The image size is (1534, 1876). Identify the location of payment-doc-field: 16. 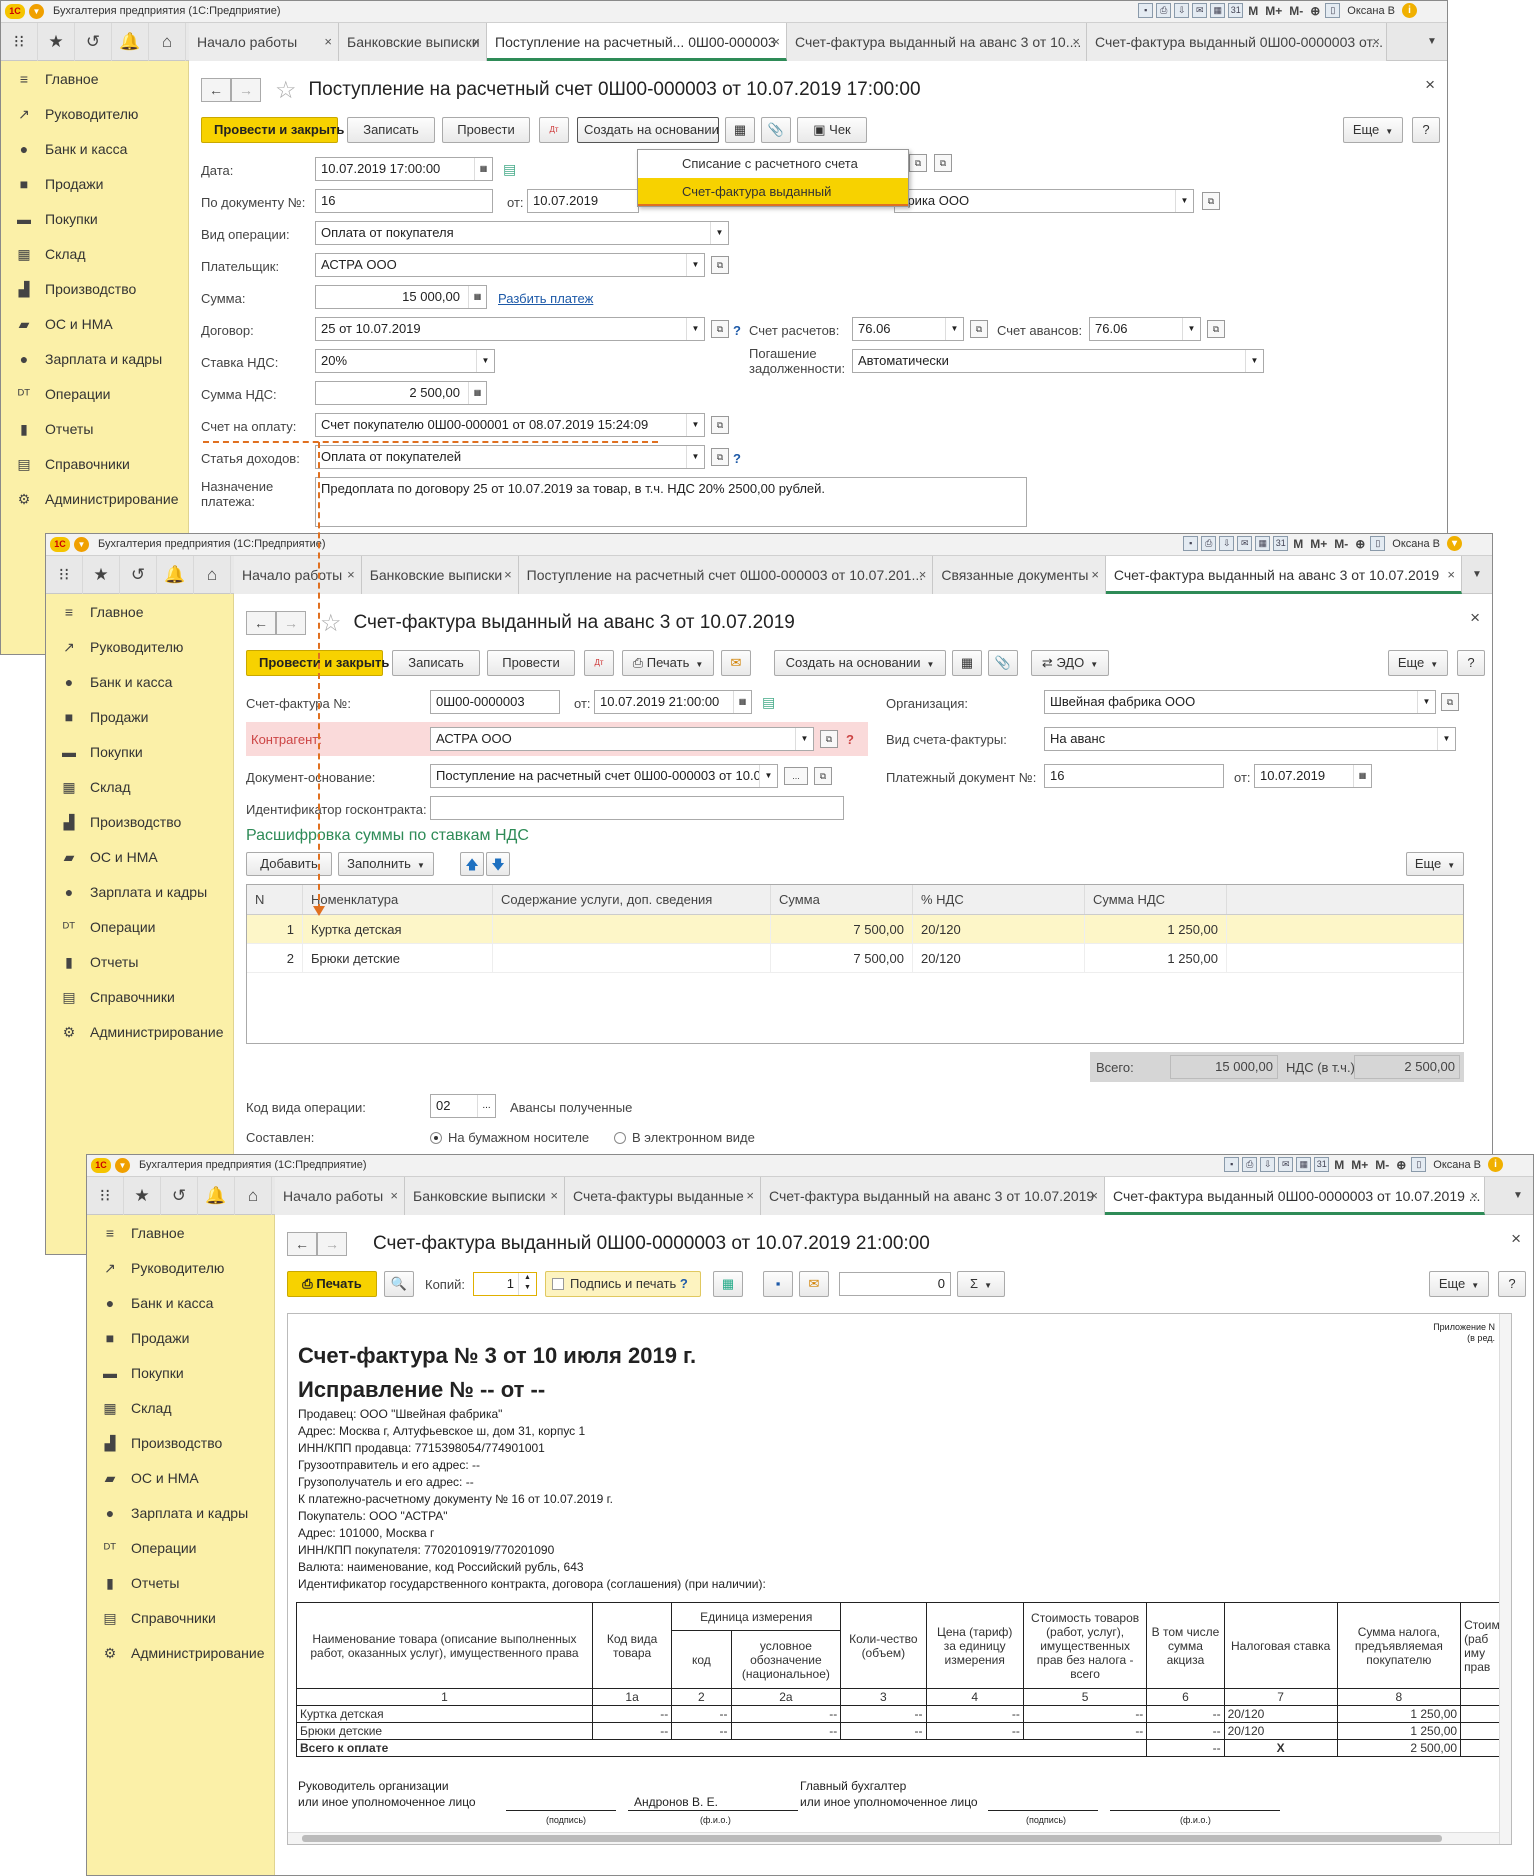
(1134, 776).